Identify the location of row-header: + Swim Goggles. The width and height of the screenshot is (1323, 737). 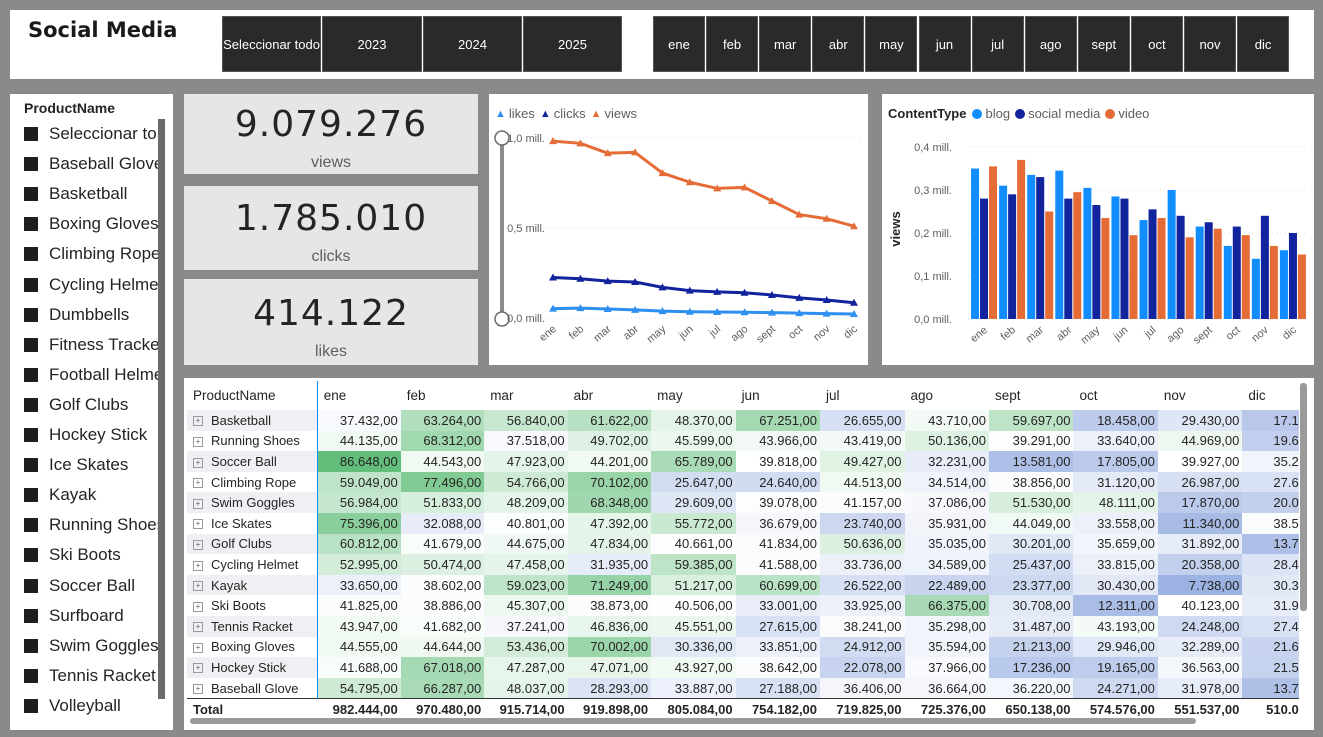
(252, 502).